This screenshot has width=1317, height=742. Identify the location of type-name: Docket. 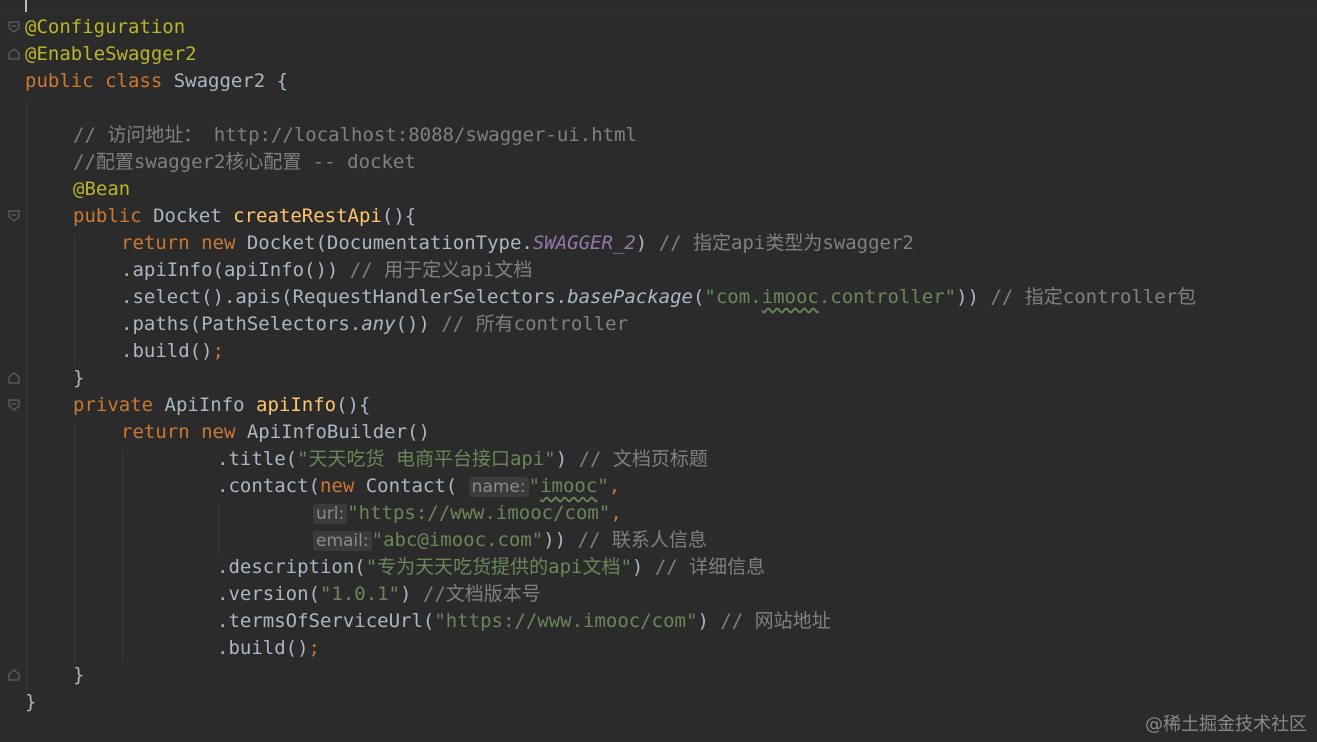
(187, 216).